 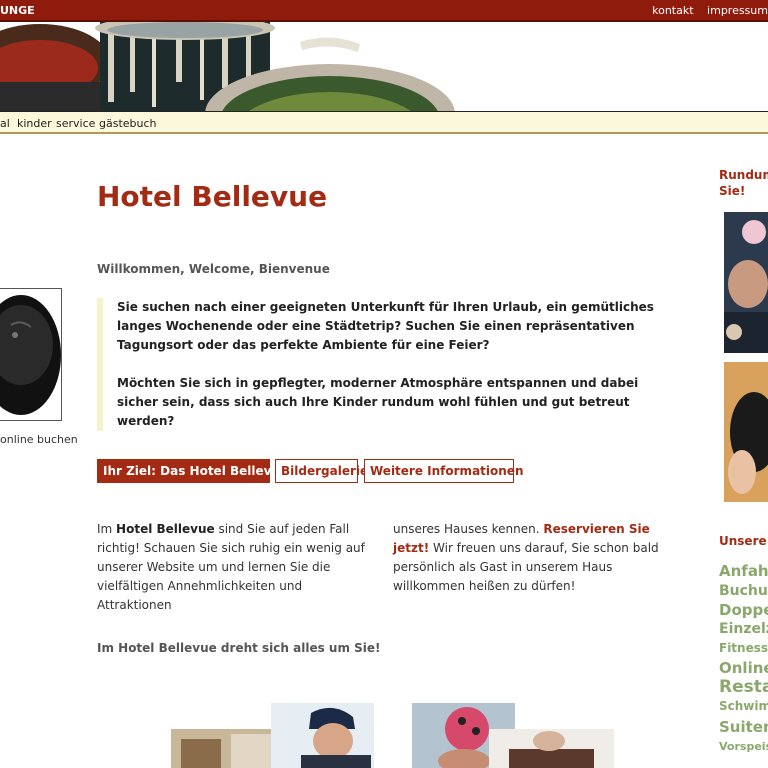 I want to click on tab-more-info: Weitere Informationen, so click(x=443, y=471).